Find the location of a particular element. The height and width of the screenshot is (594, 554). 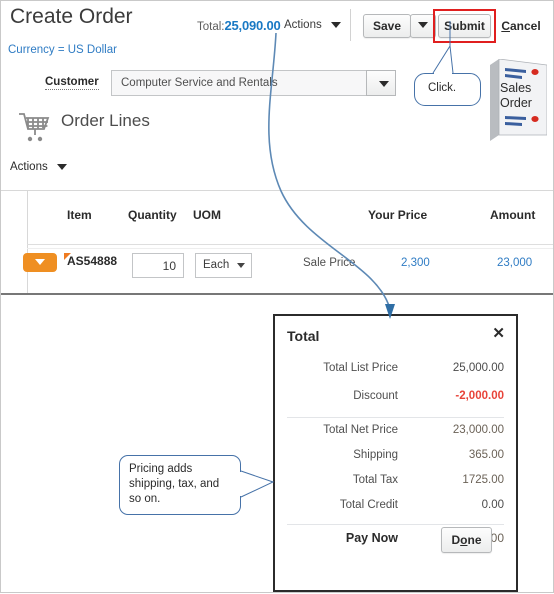

customer-value: Computer Service and Rentals is located at coordinates (199, 83).